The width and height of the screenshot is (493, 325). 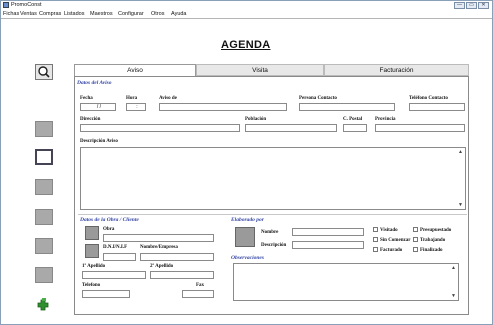 What do you see at coordinates (347, 107) in the screenshot?
I see `persona-contacto-field` at bounding box center [347, 107].